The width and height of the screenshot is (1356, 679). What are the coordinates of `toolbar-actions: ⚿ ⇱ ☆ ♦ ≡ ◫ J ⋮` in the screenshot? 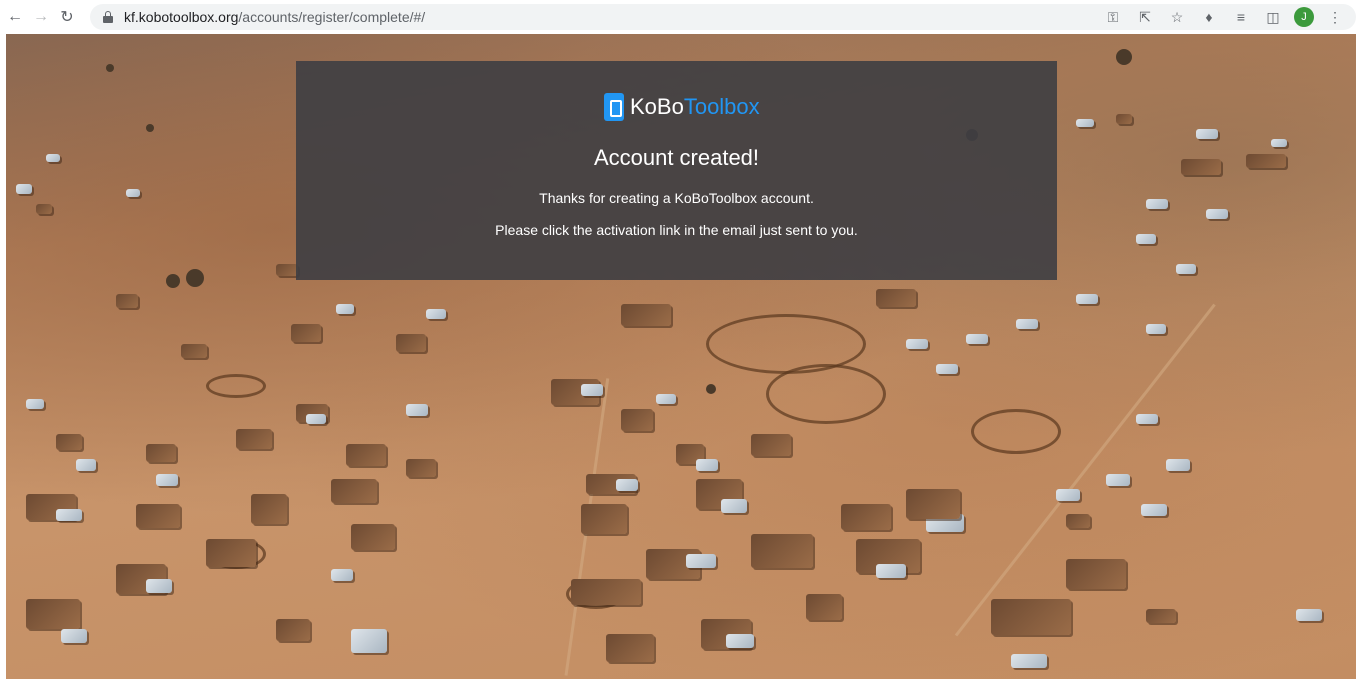 It's located at (1224, 17).